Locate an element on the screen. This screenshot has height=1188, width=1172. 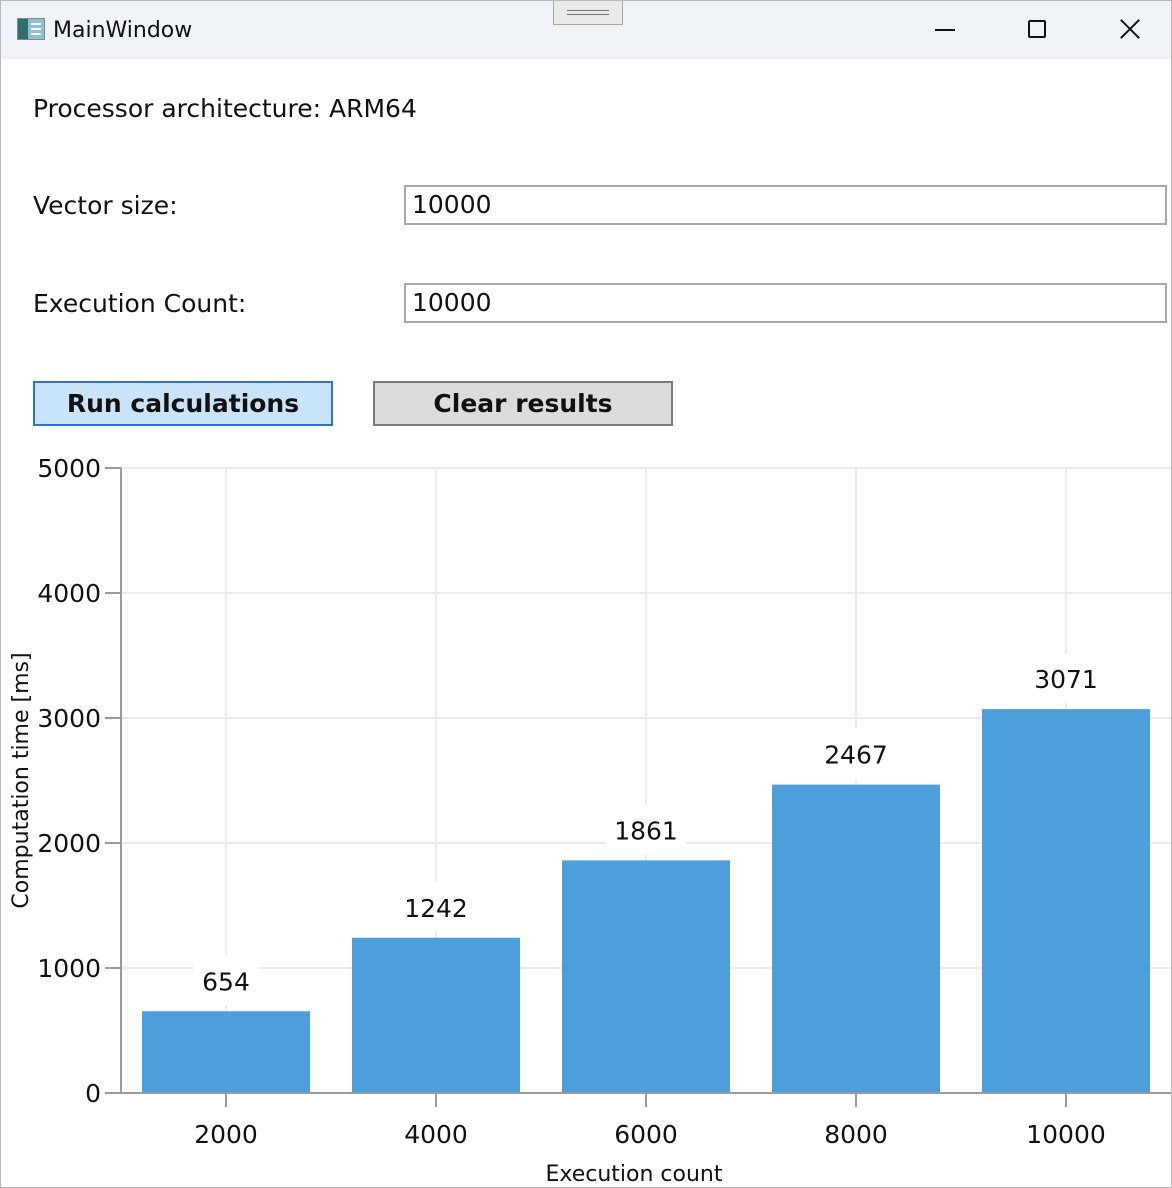
data-label: 654 is located at coordinates (226, 981).